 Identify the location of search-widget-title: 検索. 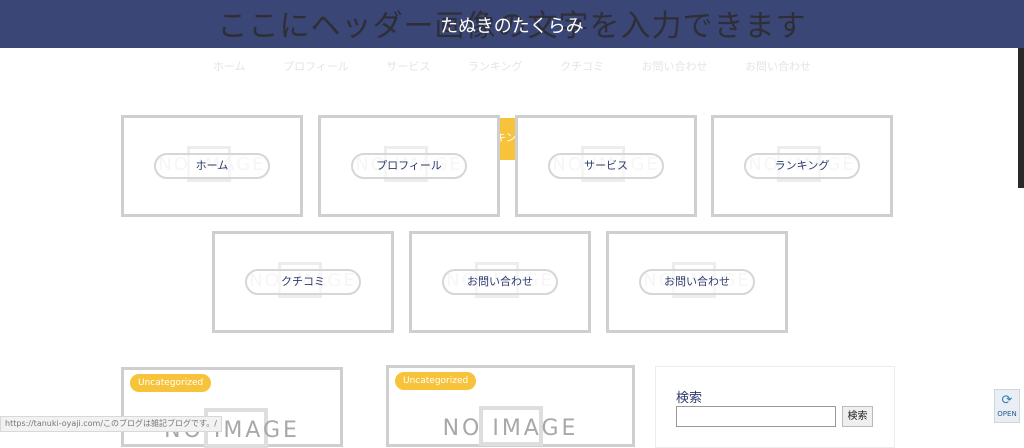
(689, 398).